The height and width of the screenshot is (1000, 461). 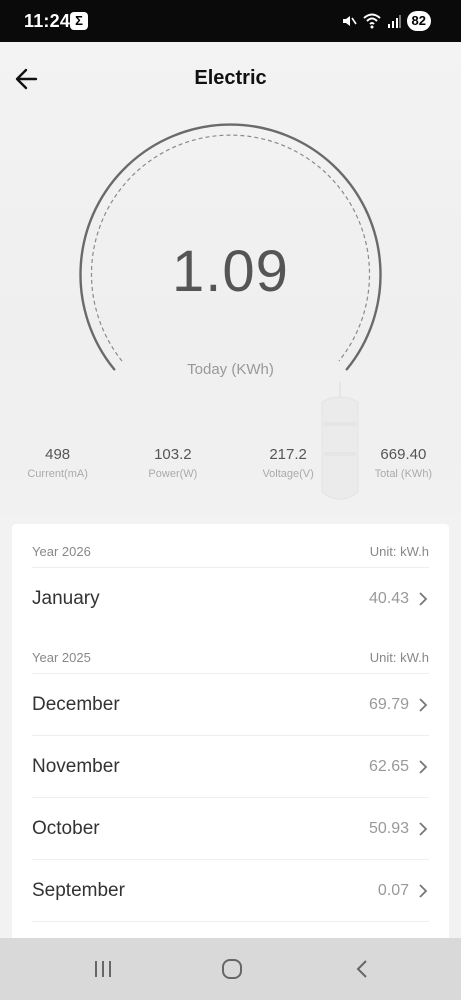 What do you see at coordinates (288, 474) in the screenshot?
I see `stat-label: Voltage(V)` at bounding box center [288, 474].